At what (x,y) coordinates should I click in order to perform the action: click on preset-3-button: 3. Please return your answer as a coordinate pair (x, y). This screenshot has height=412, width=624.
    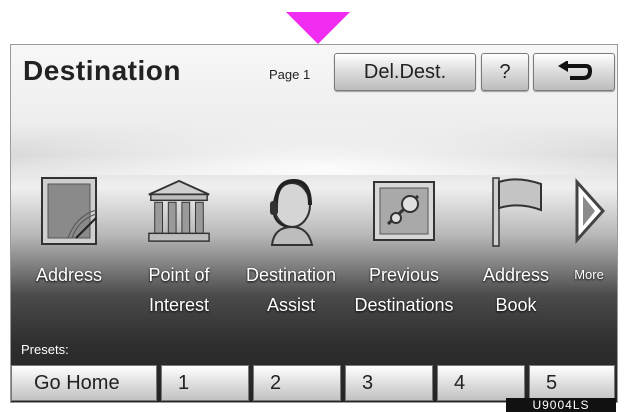
    Looking at the image, I should click on (389, 383).